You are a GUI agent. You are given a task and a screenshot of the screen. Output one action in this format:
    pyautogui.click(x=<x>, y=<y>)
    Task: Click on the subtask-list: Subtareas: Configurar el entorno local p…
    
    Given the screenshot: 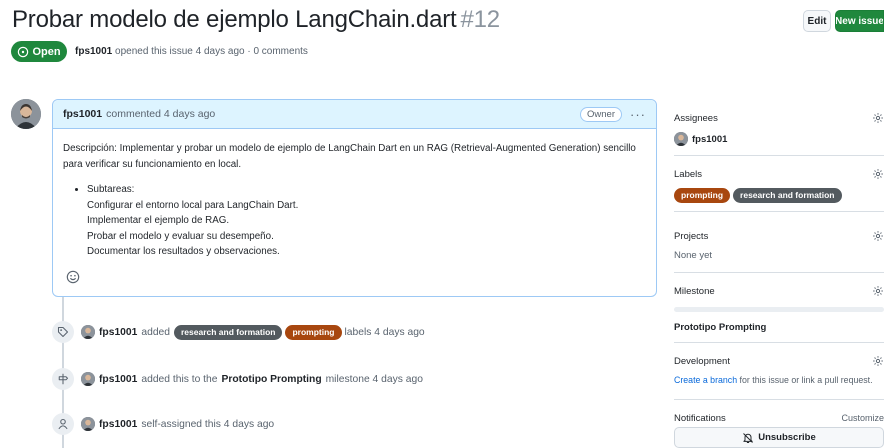 What is the action you would take?
    pyautogui.click(x=354, y=221)
    